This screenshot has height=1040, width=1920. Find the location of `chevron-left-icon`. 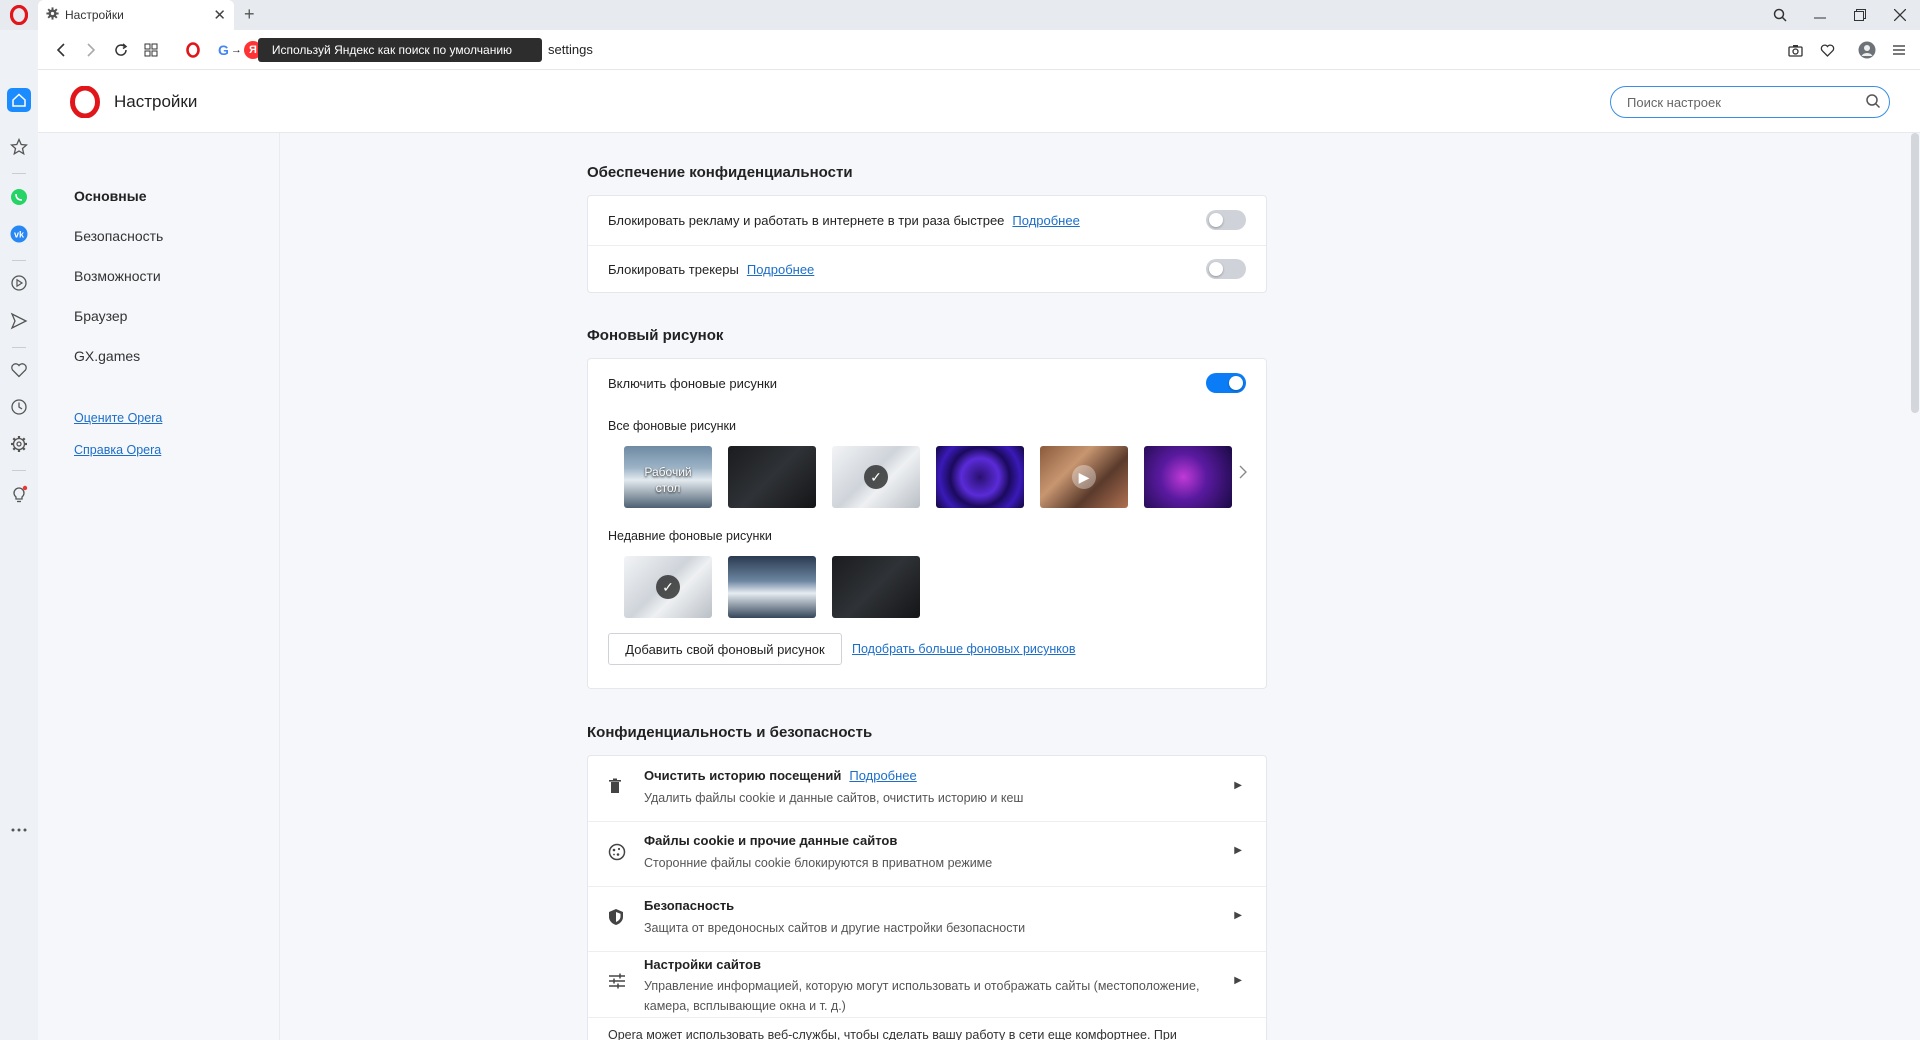

chevron-left-icon is located at coordinates (60, 49).